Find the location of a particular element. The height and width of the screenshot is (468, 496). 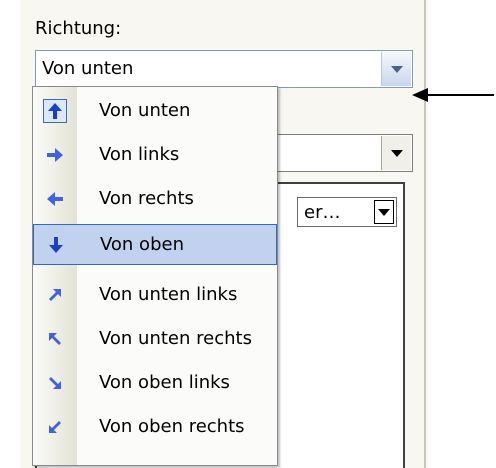

dropdown-item-von-oben-links: Von oben links is located at coordinates (155, 383).